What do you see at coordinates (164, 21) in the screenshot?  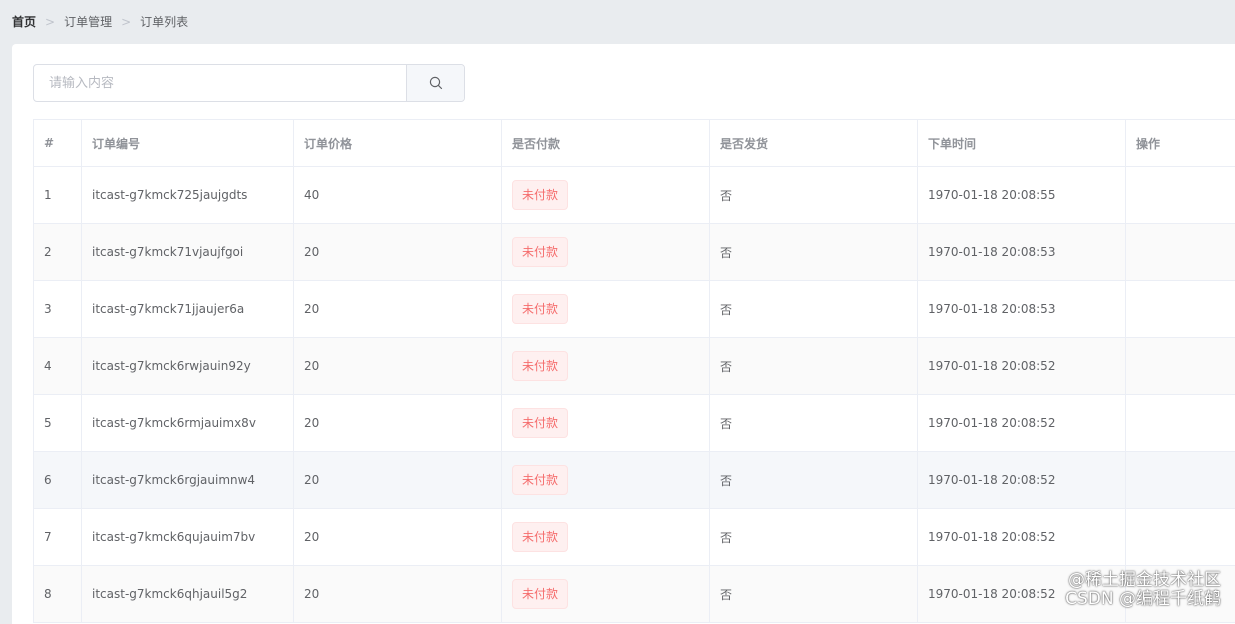 I see `breadcrumb-order-list: 订单列表` at bounding box center [164, 21].